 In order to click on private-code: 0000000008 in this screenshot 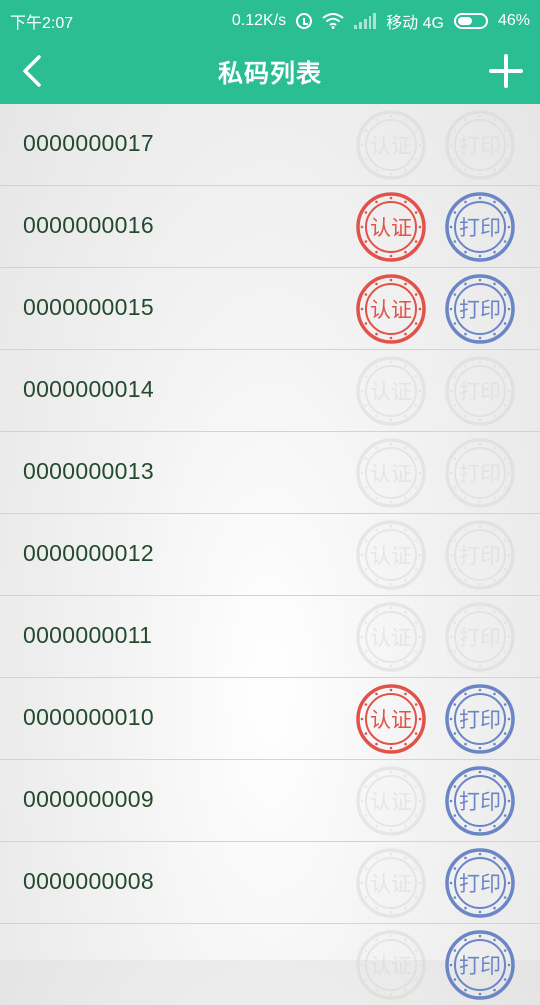, I will do `click(88, 881)`.